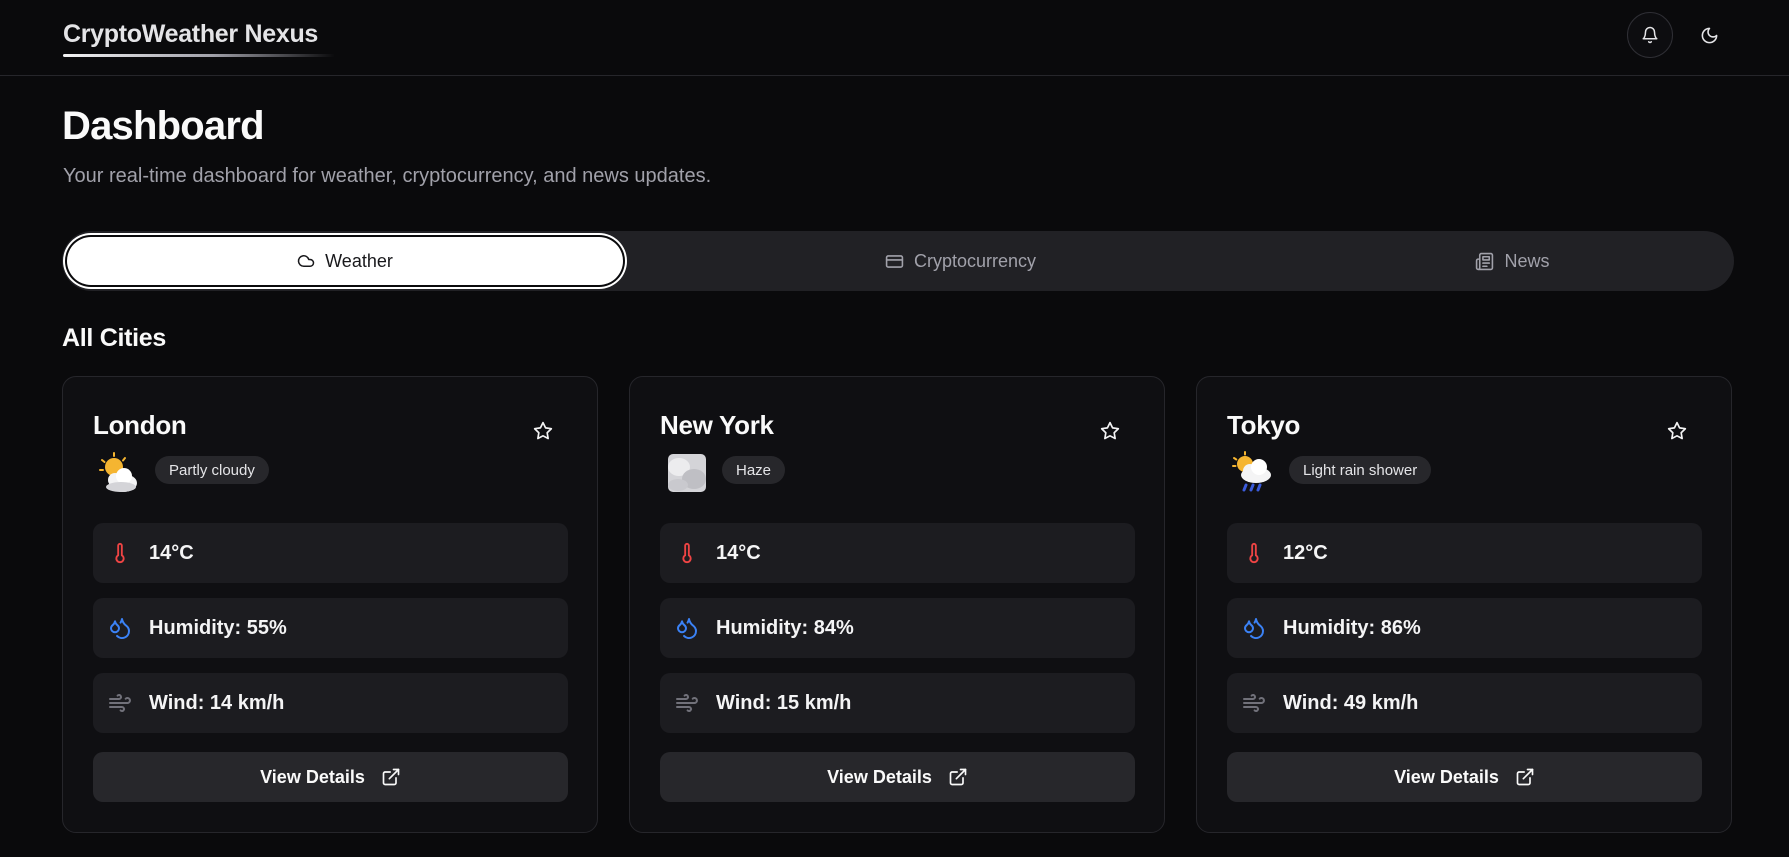 This screenshot has height=857, width=1789. Describe the element at coordinates (1305, 552) in the screenshot. I see `temperature-value: 12°C` at that location.